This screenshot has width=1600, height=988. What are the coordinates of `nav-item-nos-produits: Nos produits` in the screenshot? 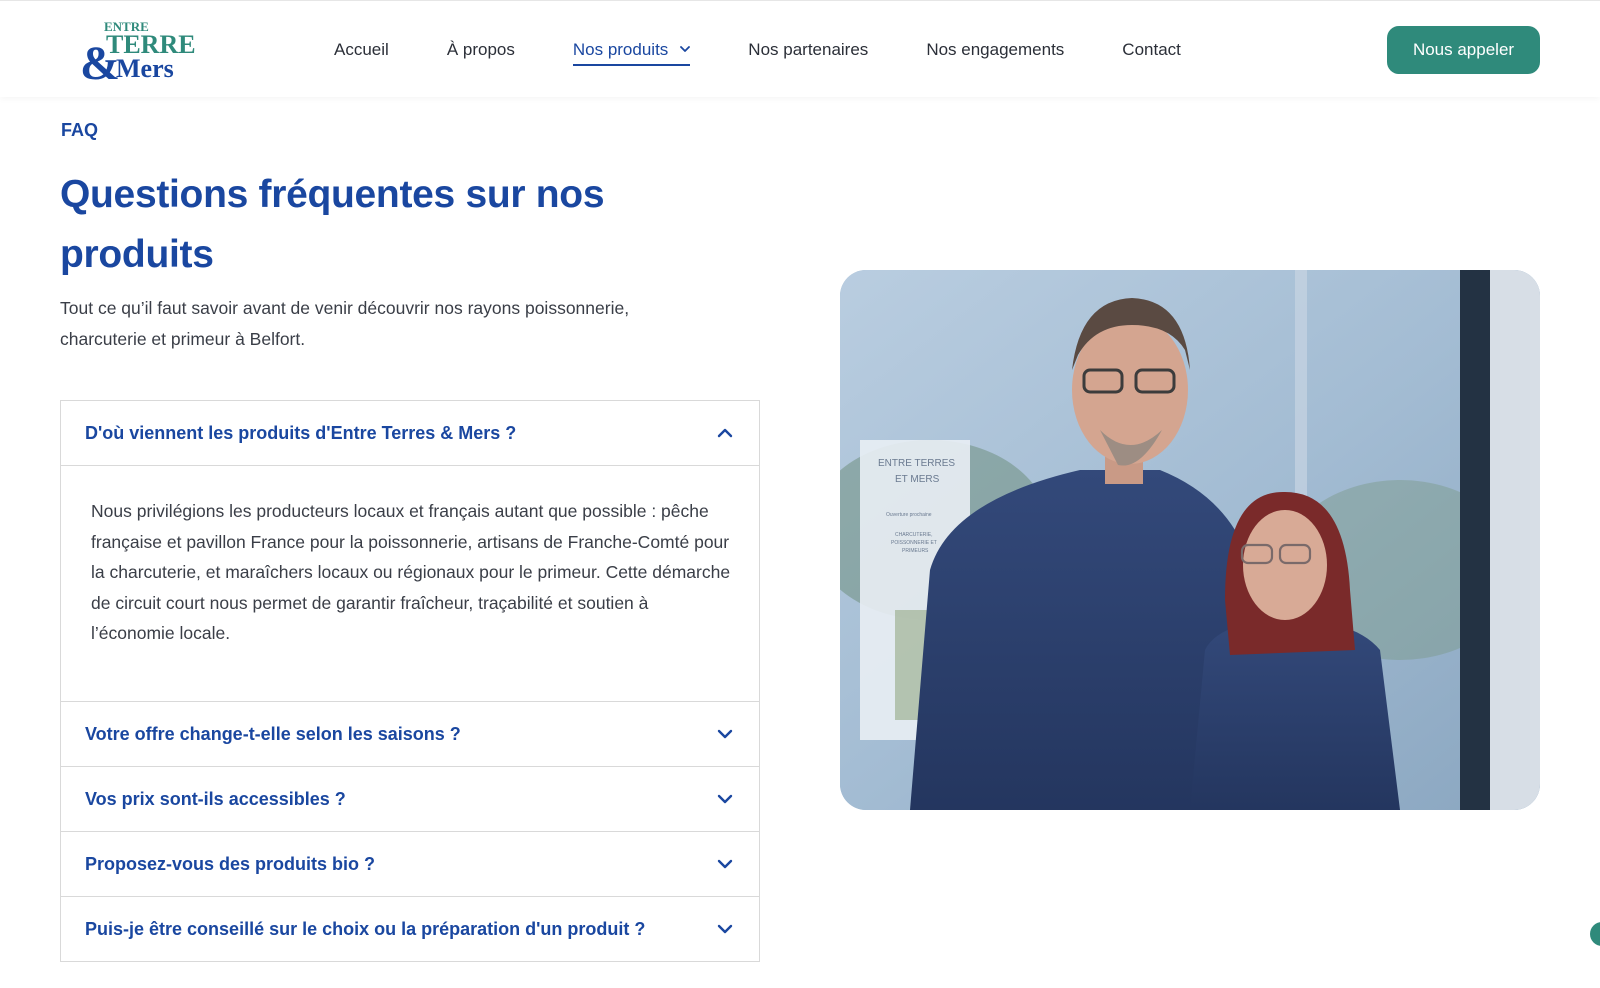 It's located at (631, 49).